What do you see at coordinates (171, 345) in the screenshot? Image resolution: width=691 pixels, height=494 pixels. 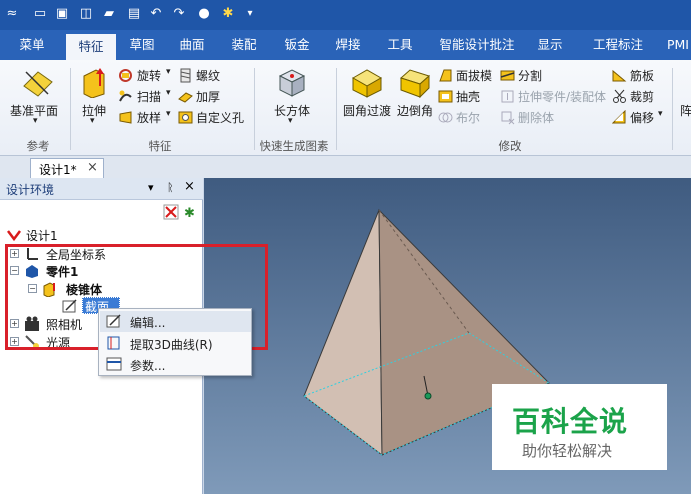 I see `context-menu-label: 提取3D曲线(R)` at bounding box center [171, 345].